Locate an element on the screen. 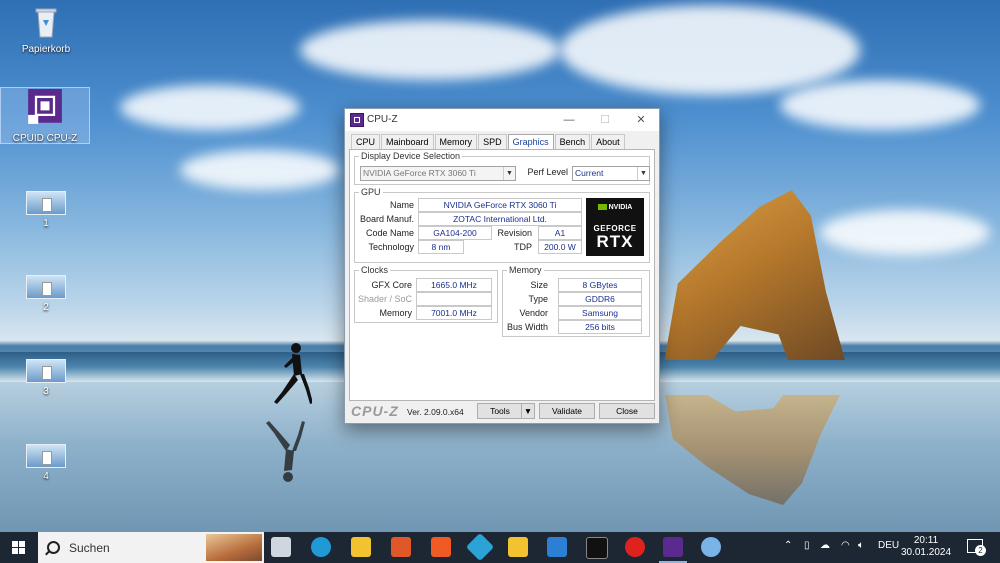 This screenshot has height=563, width=1000. gpu-name-label: Name is located at coordinates (401, 205).